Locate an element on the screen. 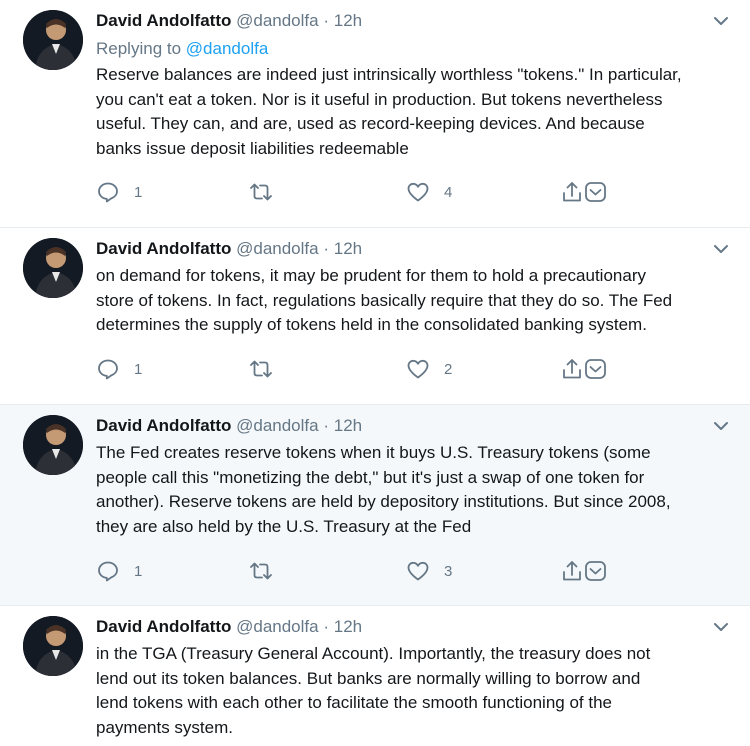  like-button: 2 is located at coordinates (429, 369).